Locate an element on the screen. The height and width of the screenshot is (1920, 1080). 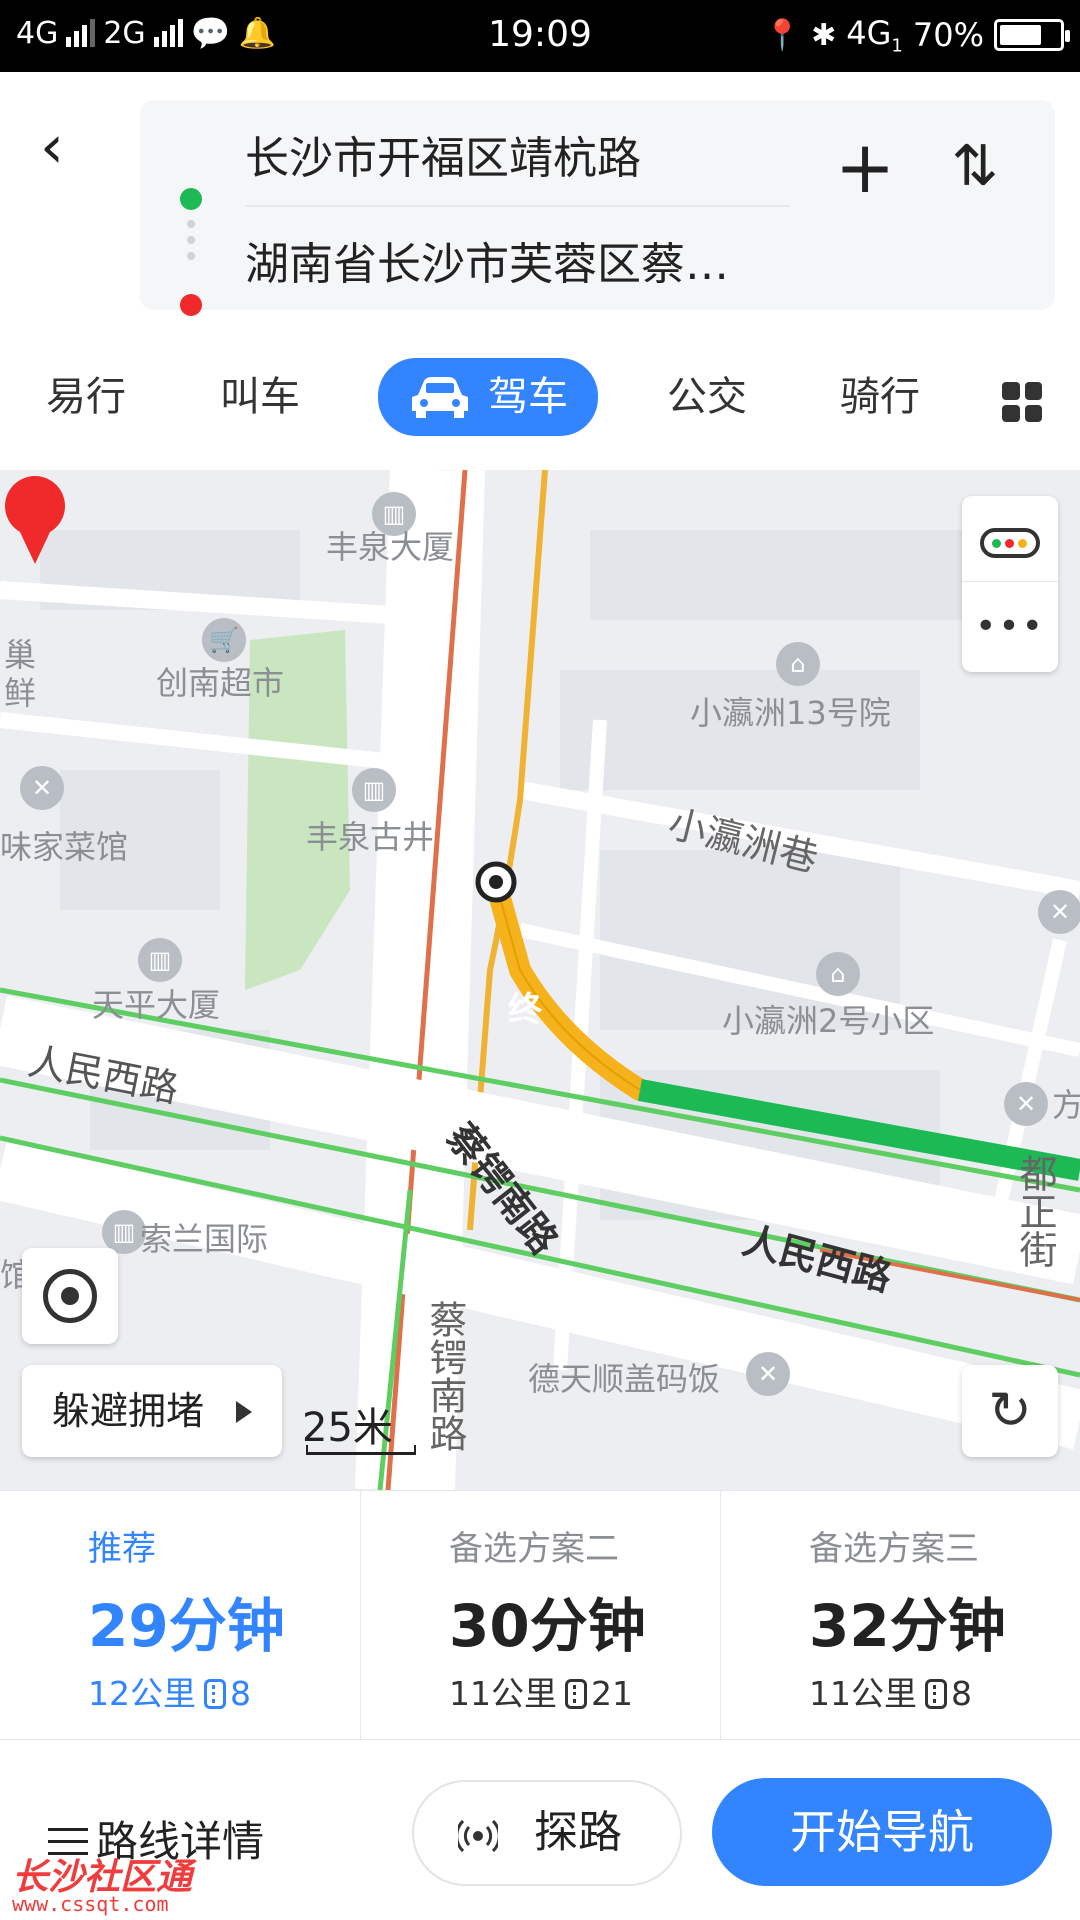
map-layer-controls: ••• is located at coordinates (1010, 584).